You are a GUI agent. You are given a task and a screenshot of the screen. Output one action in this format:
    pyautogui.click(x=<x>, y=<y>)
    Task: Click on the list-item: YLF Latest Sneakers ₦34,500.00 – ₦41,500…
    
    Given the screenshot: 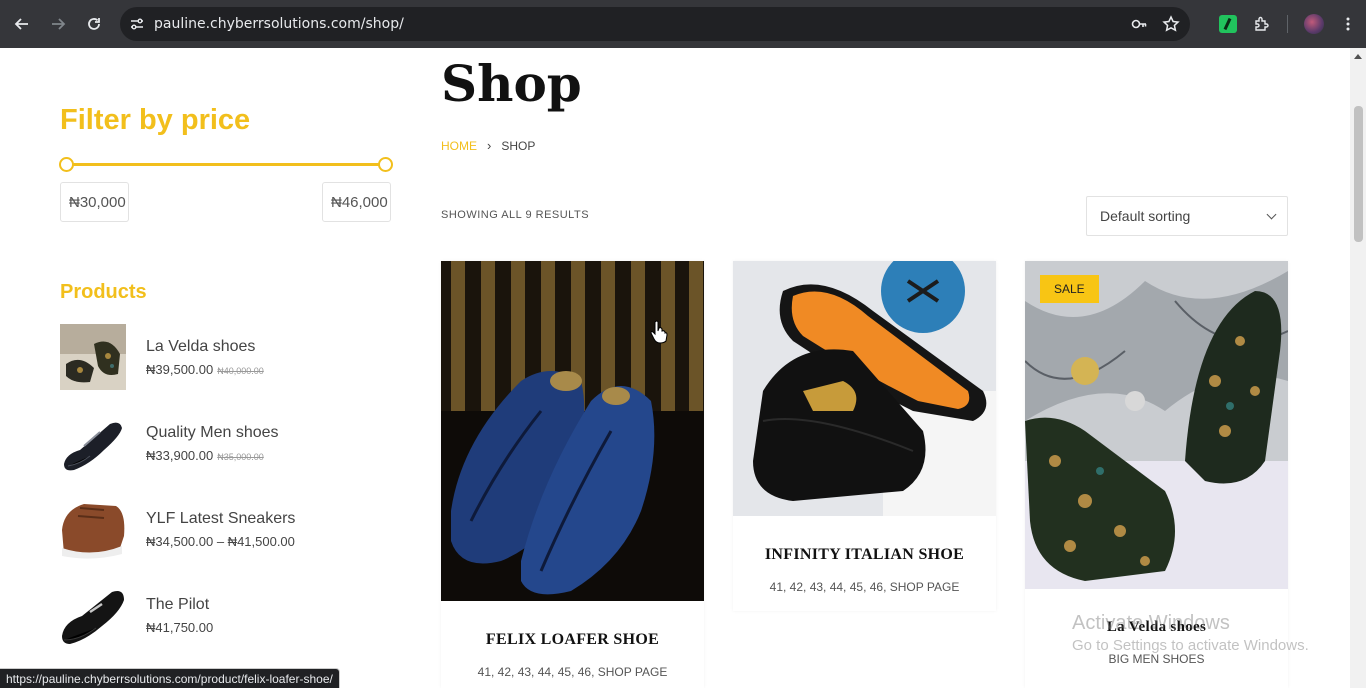 What is the action you would take?
    pyautogui.click(x=210, y=529)
    